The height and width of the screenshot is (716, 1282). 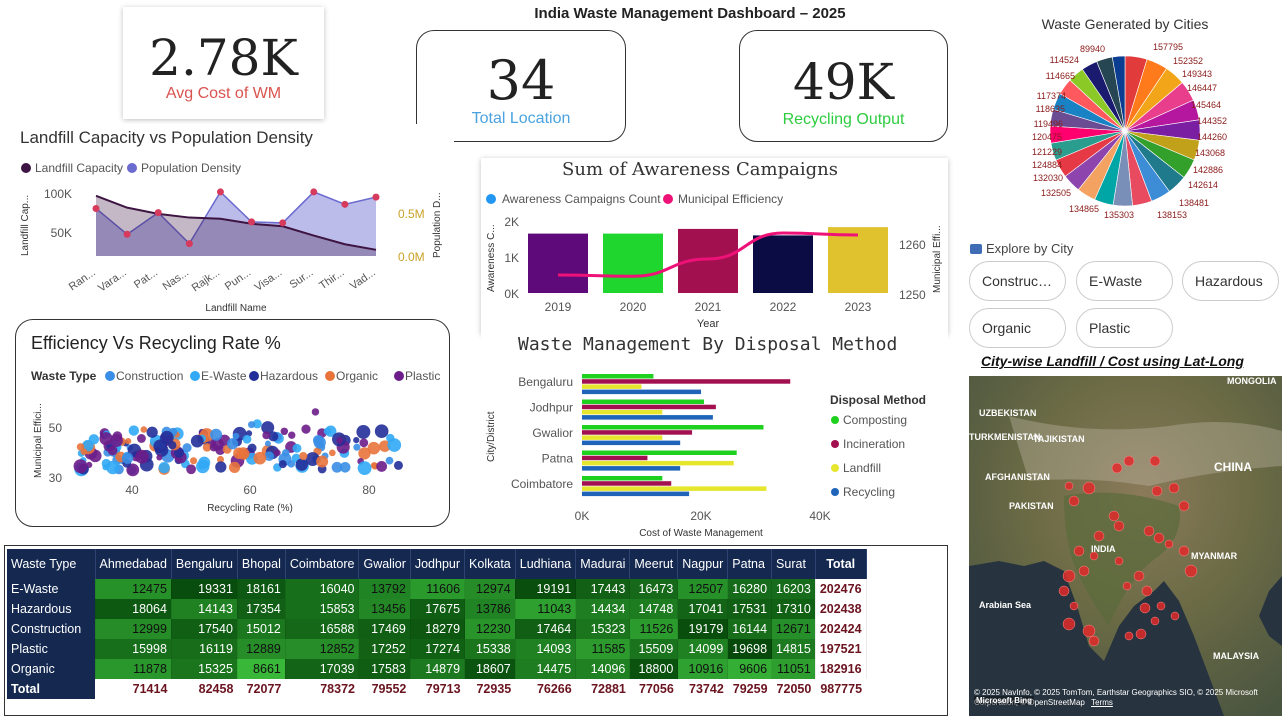 I want to click on pie-label: 138153, so click(x=1172, y=215).